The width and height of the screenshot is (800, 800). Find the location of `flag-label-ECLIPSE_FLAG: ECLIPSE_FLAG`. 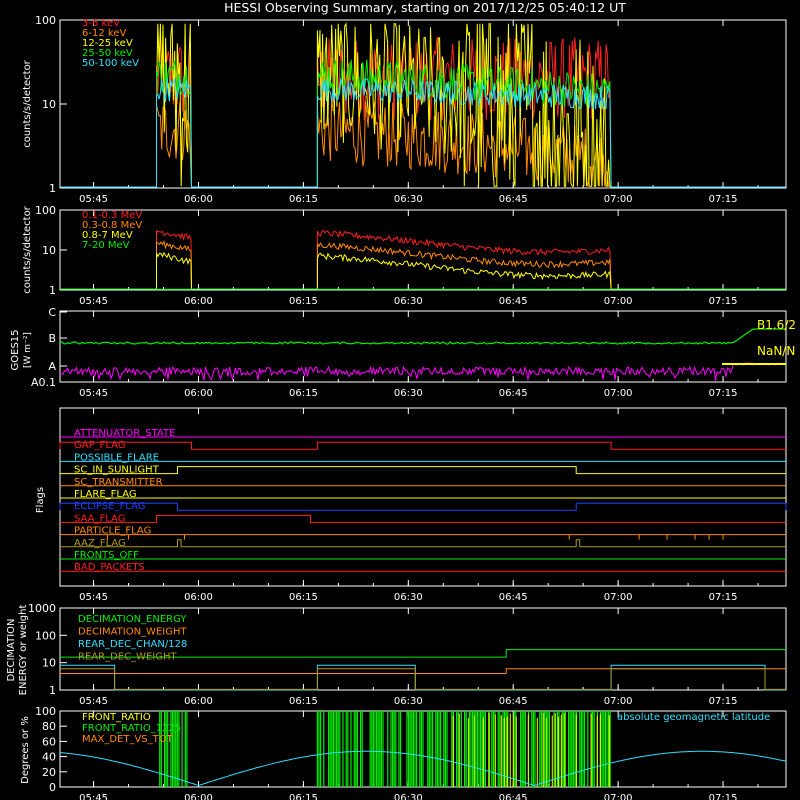

flag-label-ECLIPSE_FLAG: ECLIPSE_FLAG is located at coordinates (109, 506).